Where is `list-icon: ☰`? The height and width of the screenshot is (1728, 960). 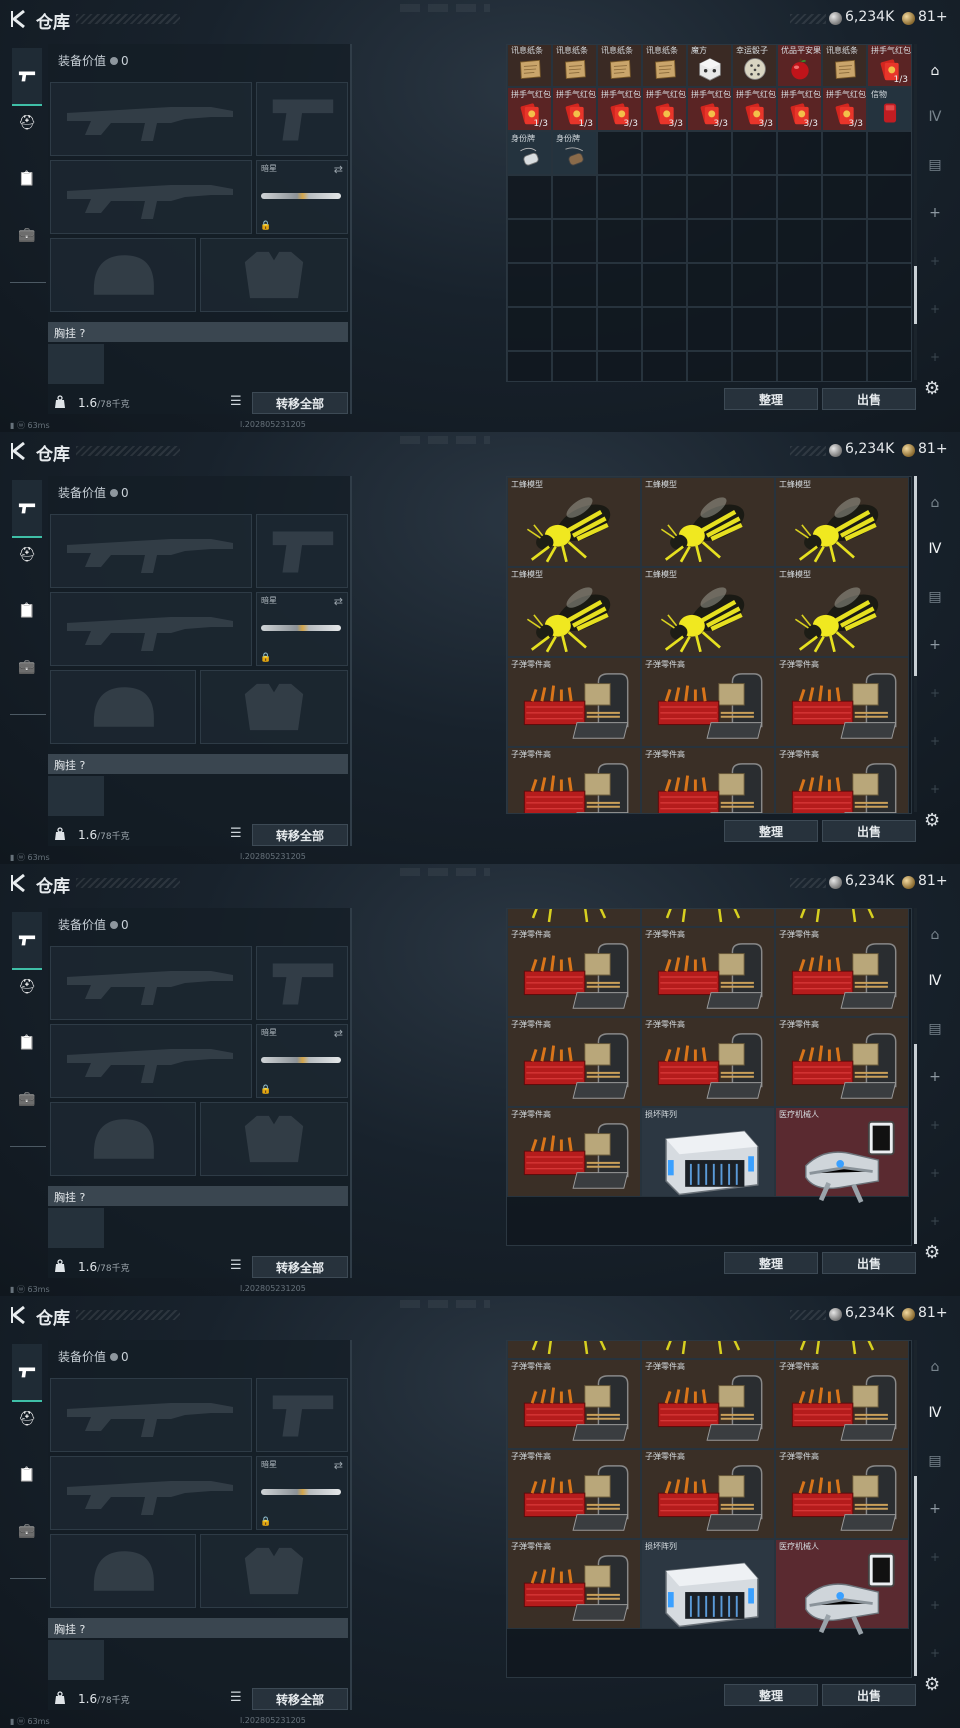 list-icon: ☰ is located at coordinates (238, 1266).